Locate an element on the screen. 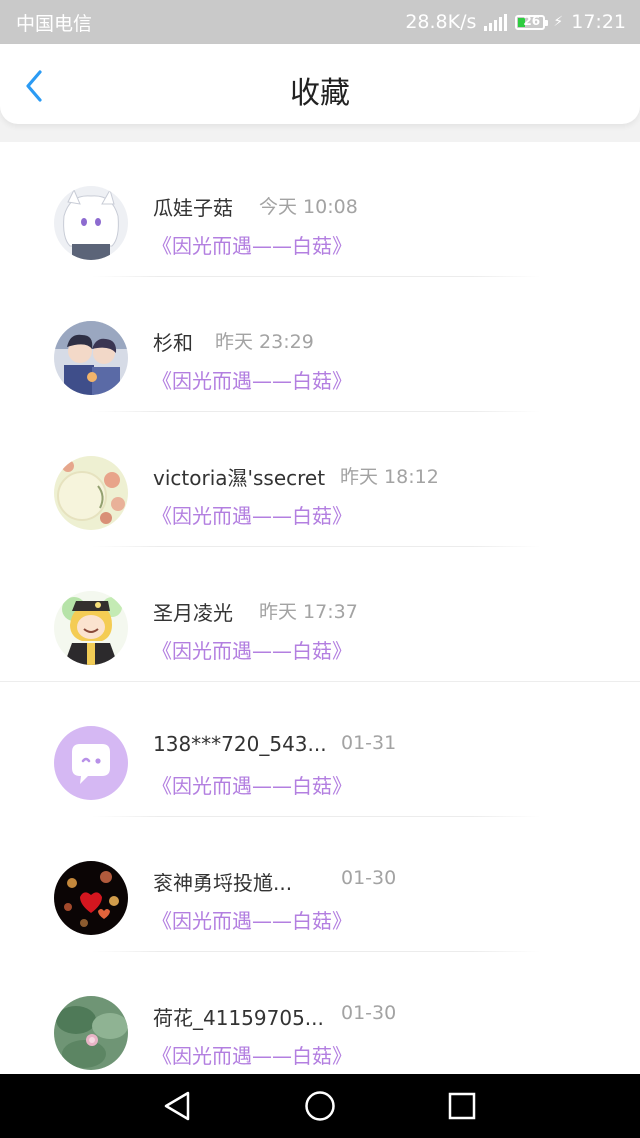 The height and width of the screenshot is (1138, 640). battery-icon: 26 is located at coordinates (532, 21).